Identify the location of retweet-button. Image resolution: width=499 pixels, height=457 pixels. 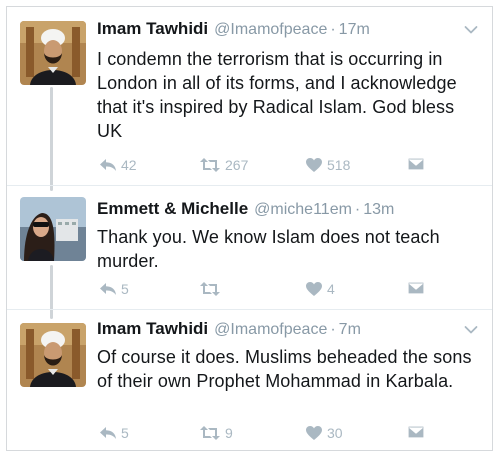
(212, 289).